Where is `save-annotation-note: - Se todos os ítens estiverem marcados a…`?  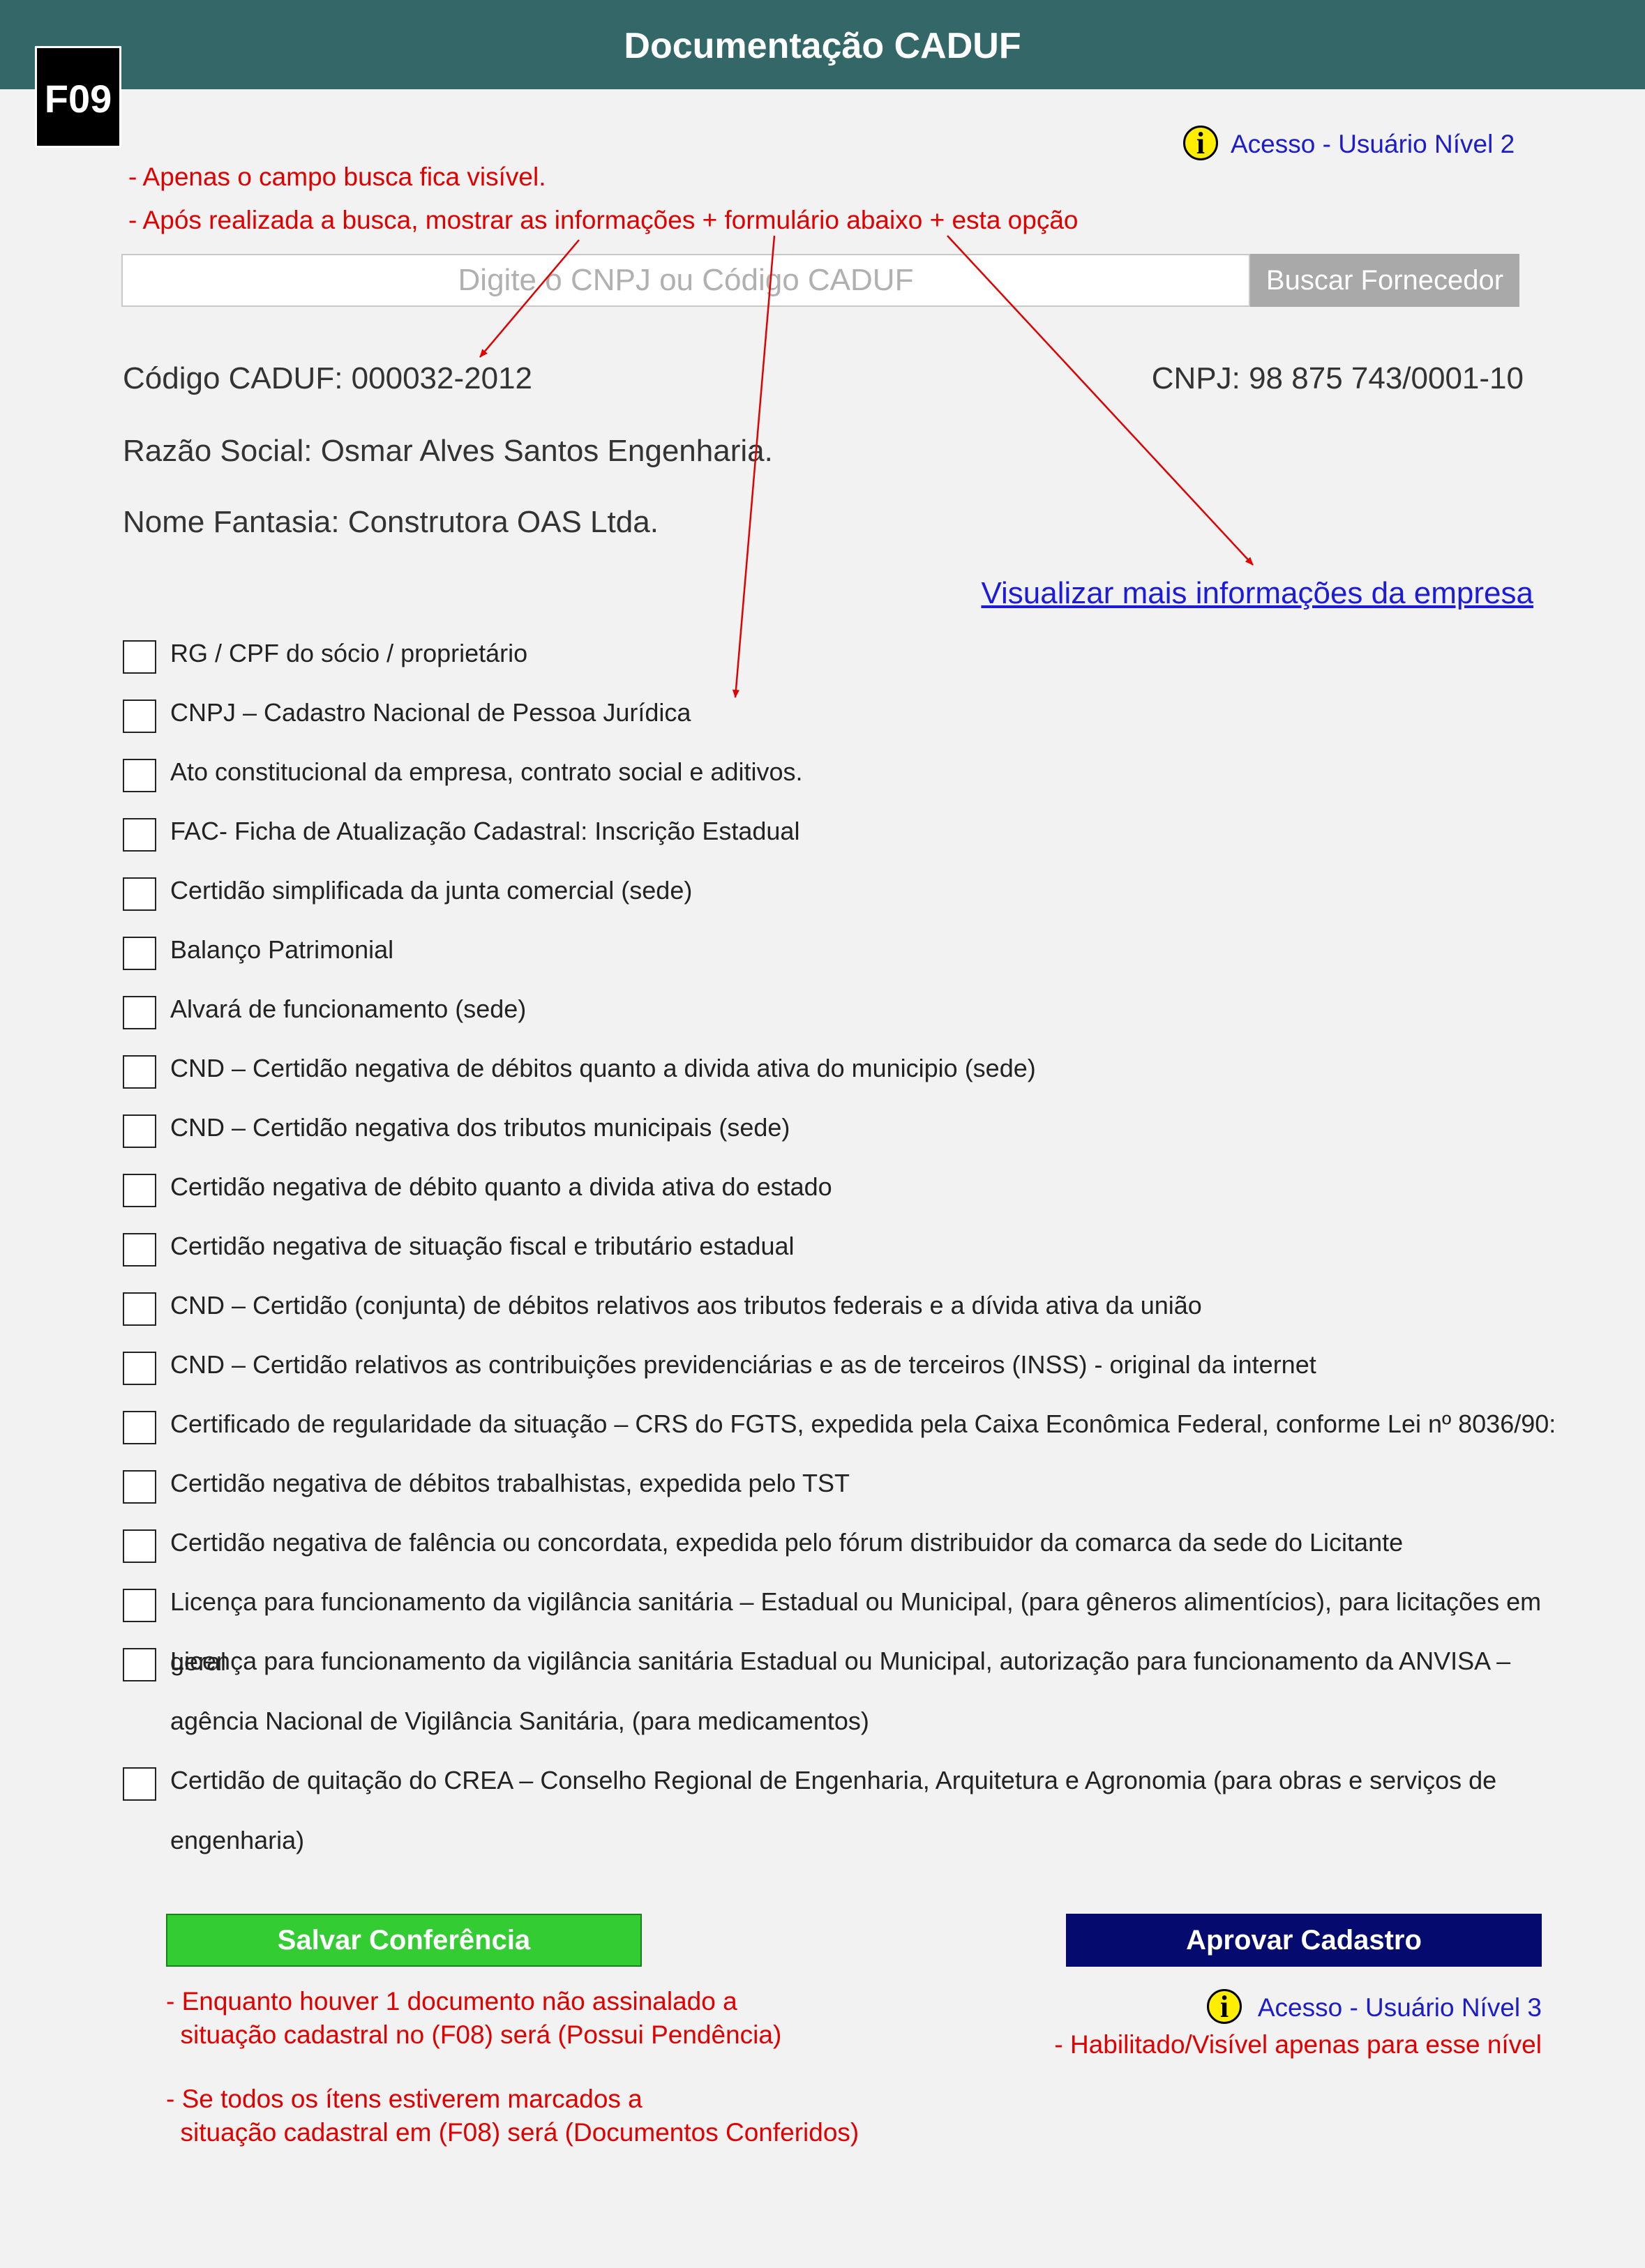
save-annotation-note: - Se todos os ítens estiverem marcados a… is located at coordinates (512, 2116).